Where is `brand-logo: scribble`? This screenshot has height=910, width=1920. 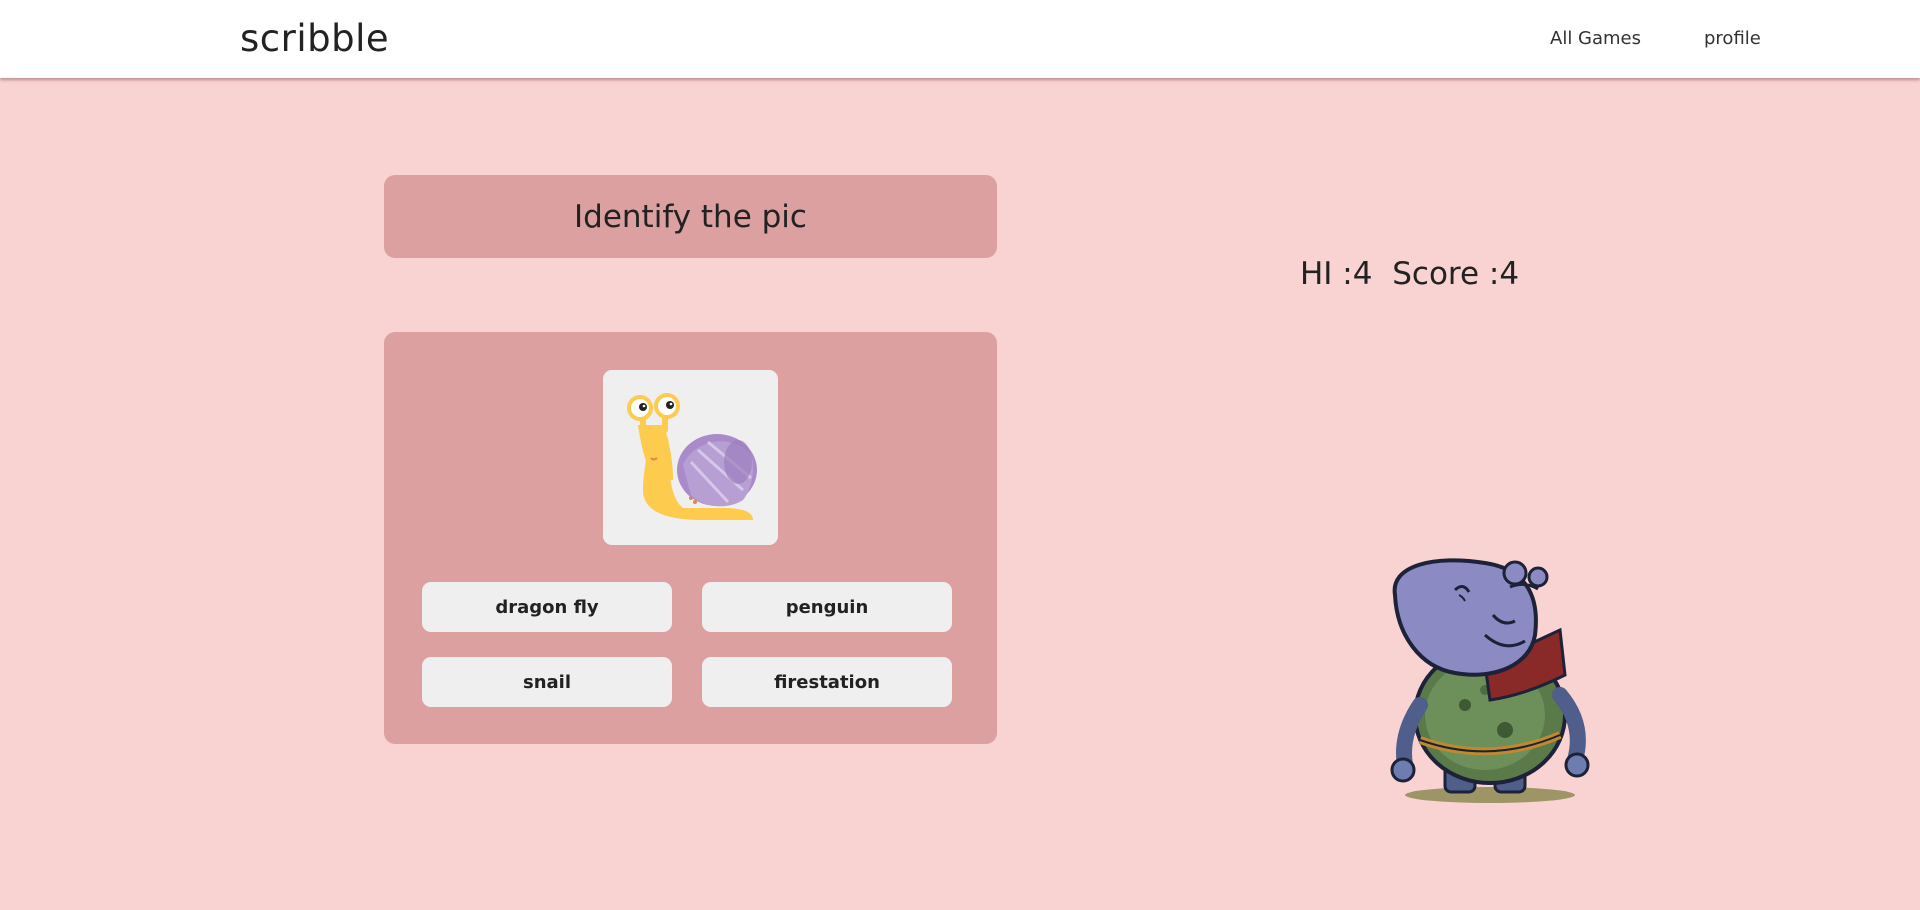 brand-logo: scribble is located at coordinates (314, 38).